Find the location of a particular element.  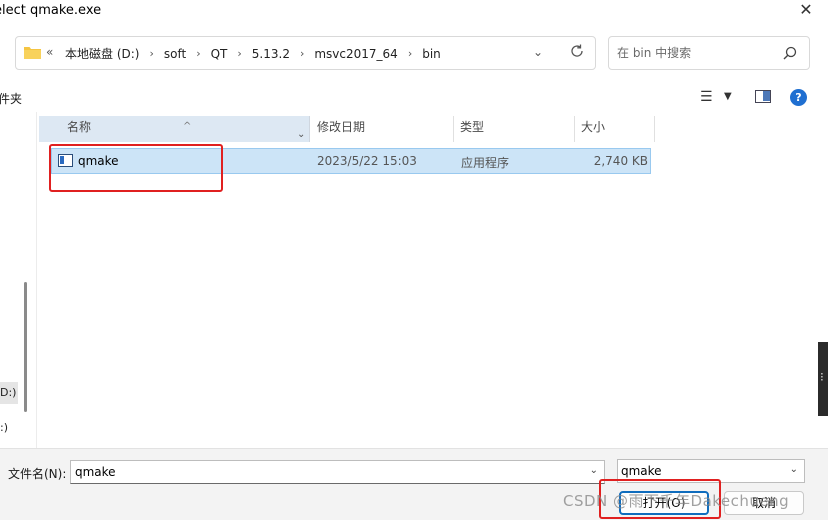

navigation-pane: D:) :) is located at coordinates (17, 280).